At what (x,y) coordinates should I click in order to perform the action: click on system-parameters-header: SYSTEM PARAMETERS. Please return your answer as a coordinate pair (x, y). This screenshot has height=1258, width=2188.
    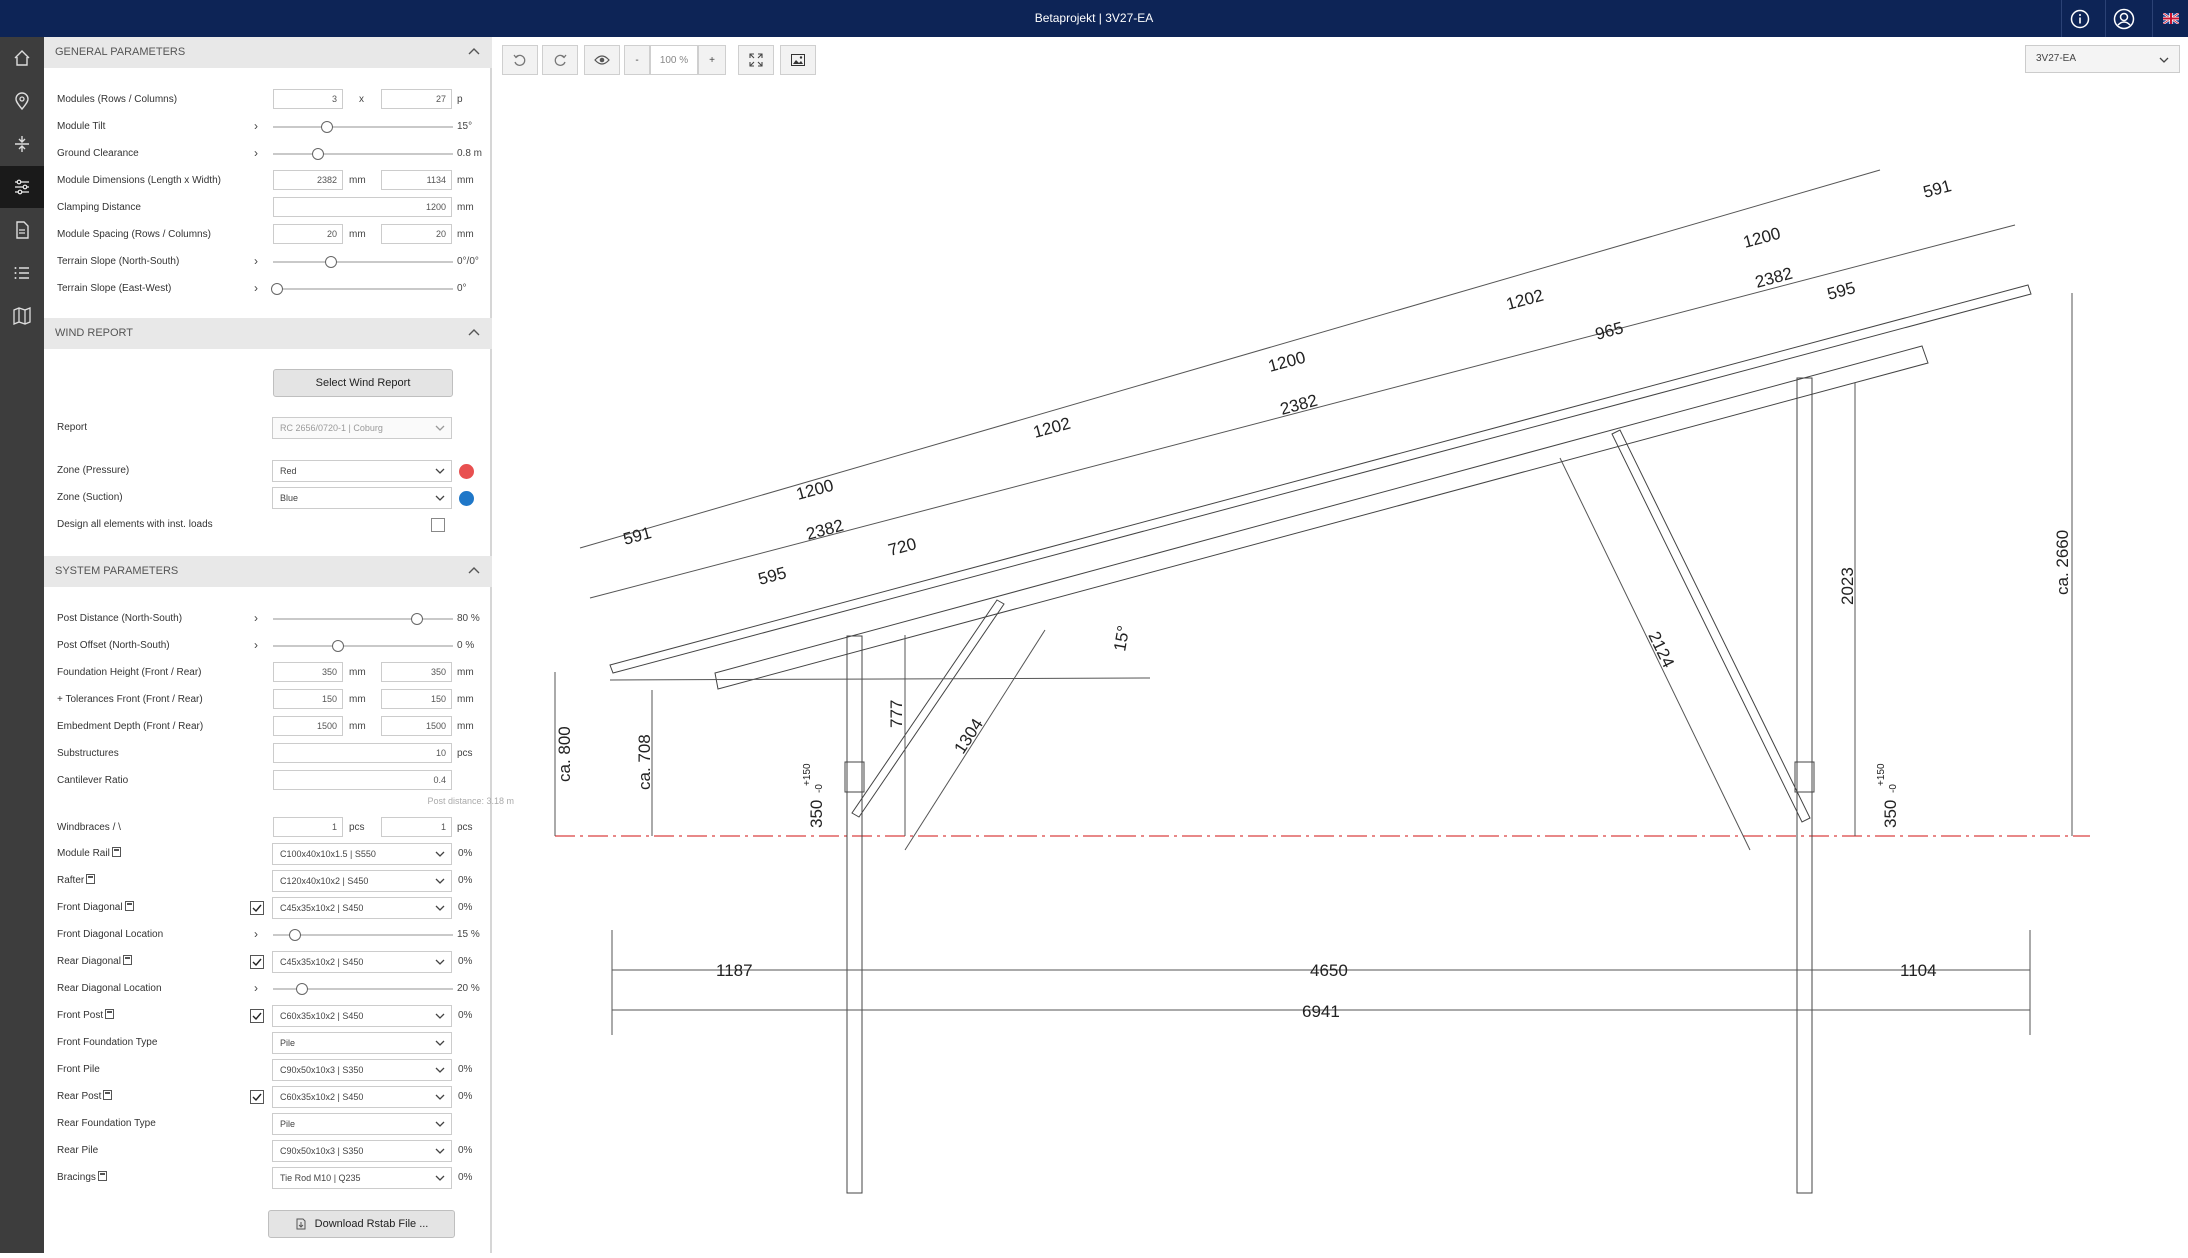
    Looking at the image, I should click on (268, 571).